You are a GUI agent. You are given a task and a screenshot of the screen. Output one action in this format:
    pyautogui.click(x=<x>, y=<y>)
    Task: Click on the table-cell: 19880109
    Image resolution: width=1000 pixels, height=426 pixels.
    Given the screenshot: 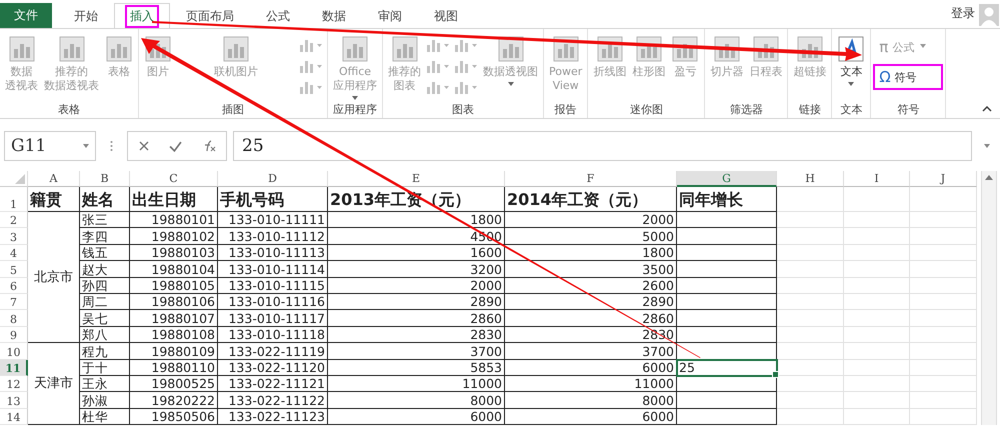 What is the action you would take?
    pyautogui.click(x=174, y=351)
    